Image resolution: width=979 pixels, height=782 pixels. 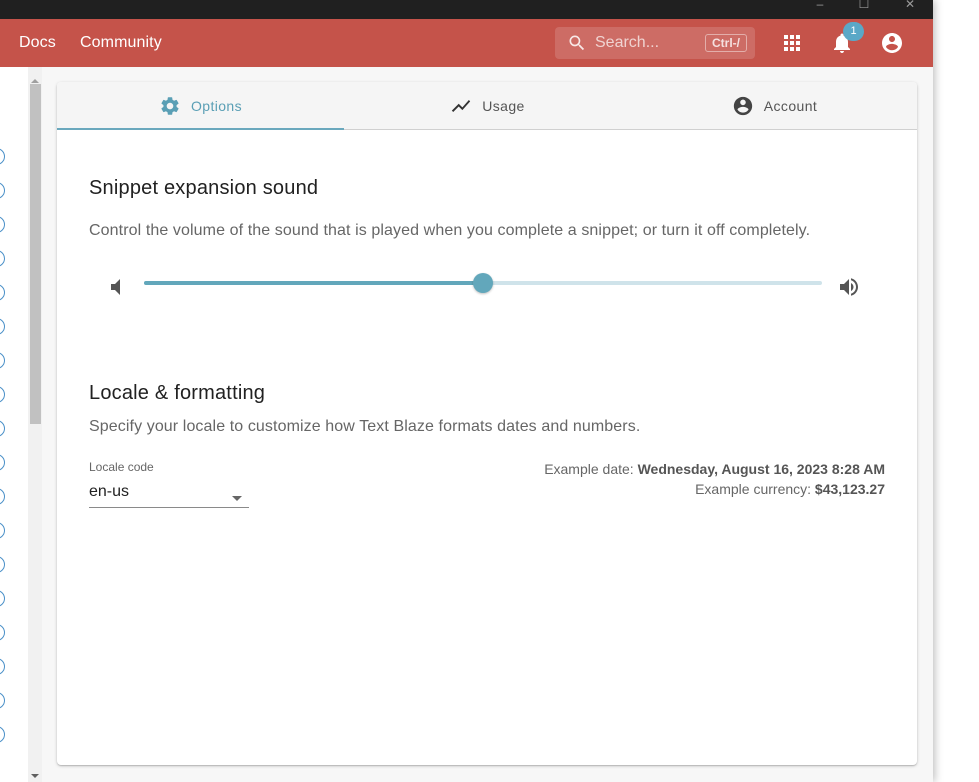 I want to click on example-currency: Example currency: $43,123.27, so click(x=790, y=489).